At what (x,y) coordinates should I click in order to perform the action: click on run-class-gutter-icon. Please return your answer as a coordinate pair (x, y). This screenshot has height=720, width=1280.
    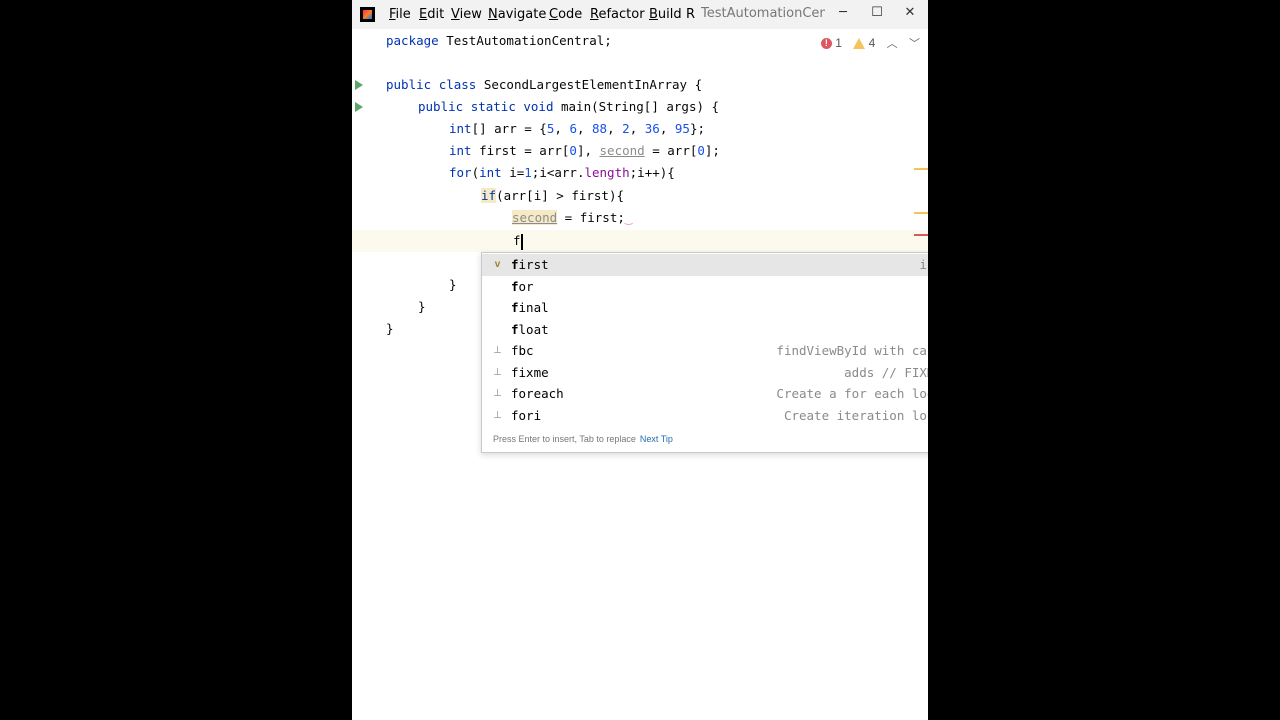
    Looking at the image, I should click on (359, 85).